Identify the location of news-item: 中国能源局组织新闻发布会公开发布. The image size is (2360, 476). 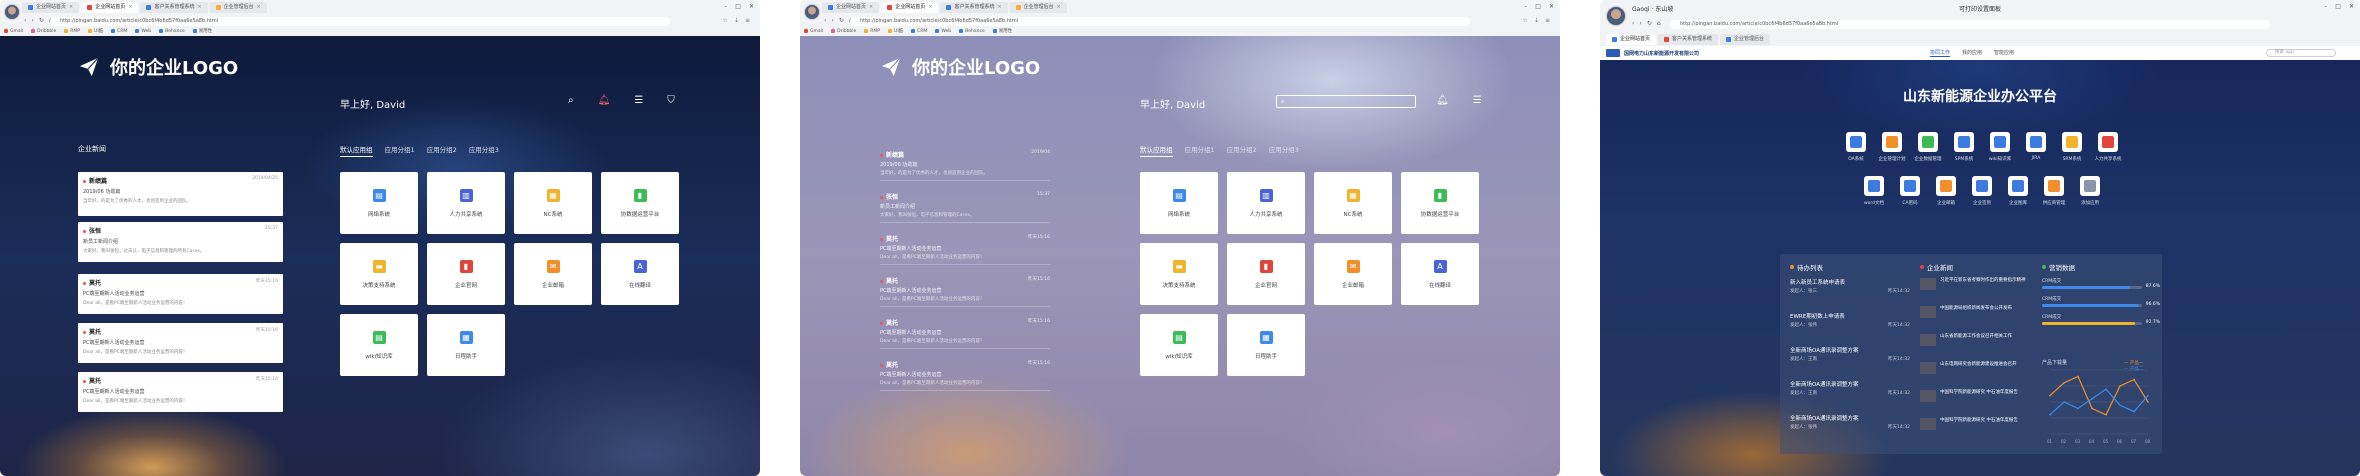
(1975, 312).